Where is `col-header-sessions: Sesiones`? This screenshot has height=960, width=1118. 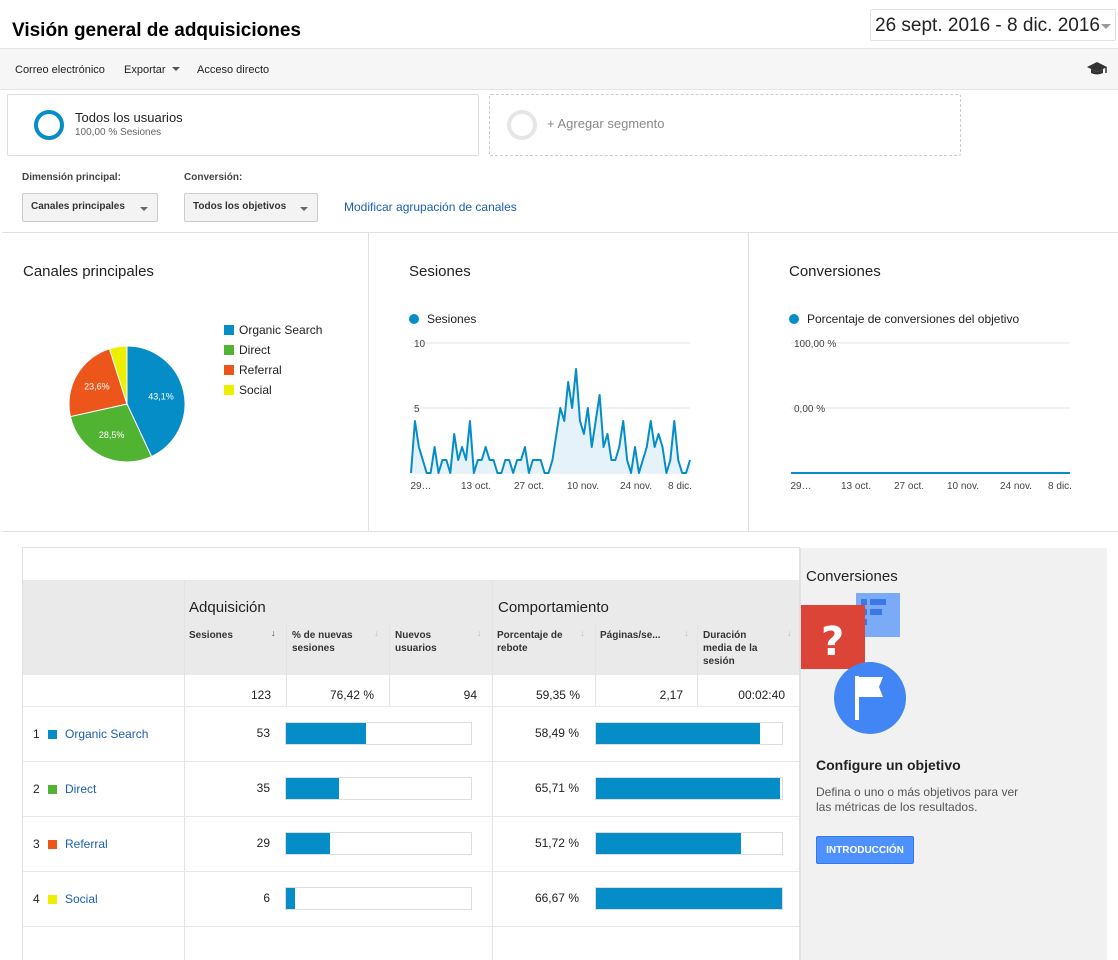
col-header-sessions: Sesiones is located at coordinates (234, 635).